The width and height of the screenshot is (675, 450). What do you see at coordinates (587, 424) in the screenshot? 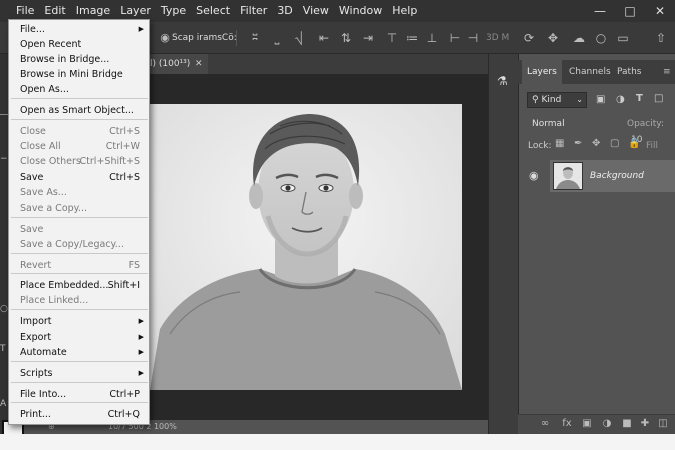
I see `mask-icon: ▣` at bounding box center [587, 424].